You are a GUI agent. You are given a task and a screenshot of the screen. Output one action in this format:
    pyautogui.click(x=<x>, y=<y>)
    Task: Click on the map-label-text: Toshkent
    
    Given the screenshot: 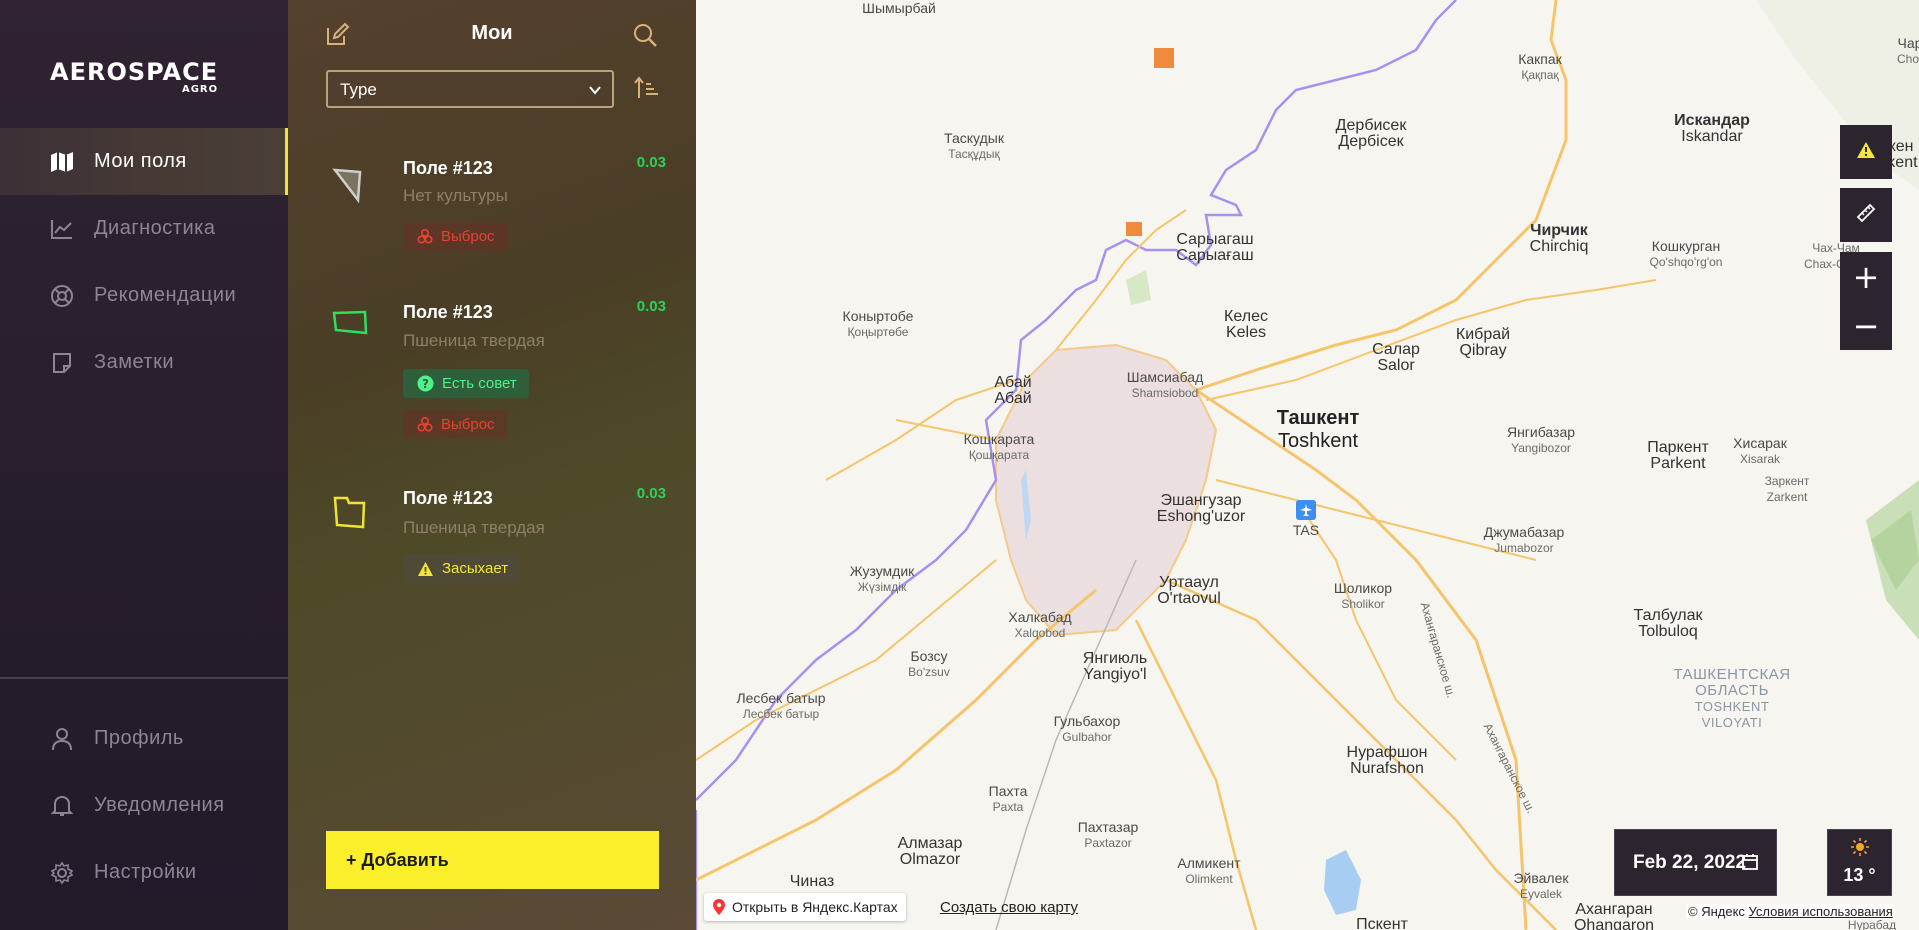 What is the action you would take?
    pyautogui.click(x=1318, y=441)
    